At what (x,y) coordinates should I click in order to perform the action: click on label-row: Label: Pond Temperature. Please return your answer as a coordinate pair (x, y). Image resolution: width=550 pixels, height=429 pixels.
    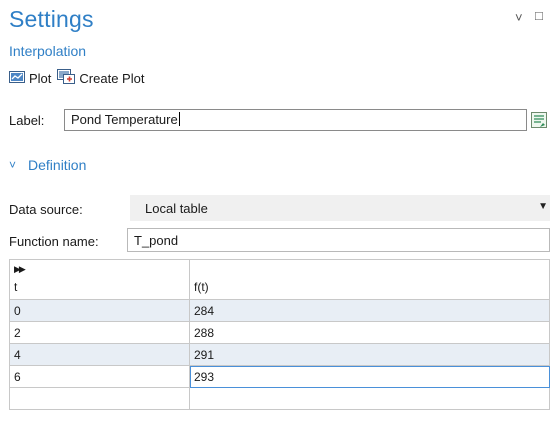
    Looking at the image, I should click on (279, 121).